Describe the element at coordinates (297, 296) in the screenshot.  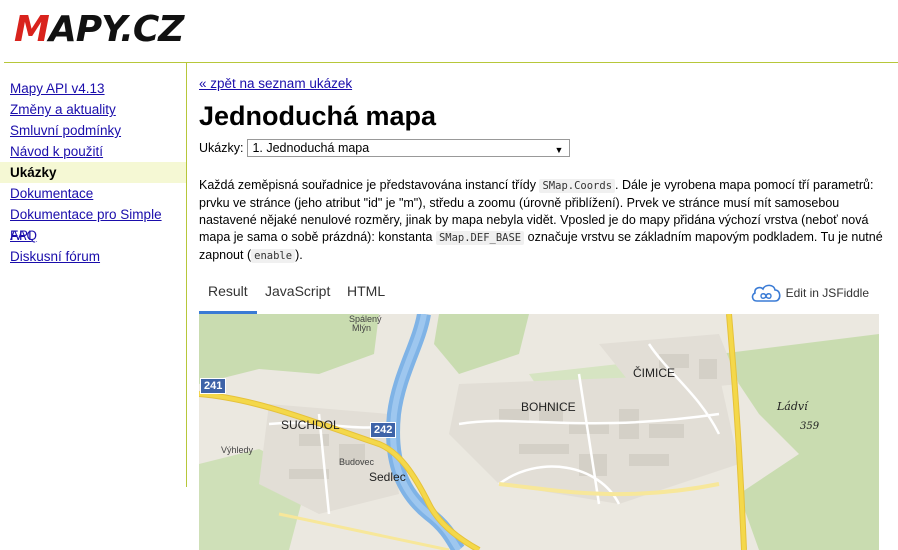
I see `tab-javascript: JavaScript` at that location.